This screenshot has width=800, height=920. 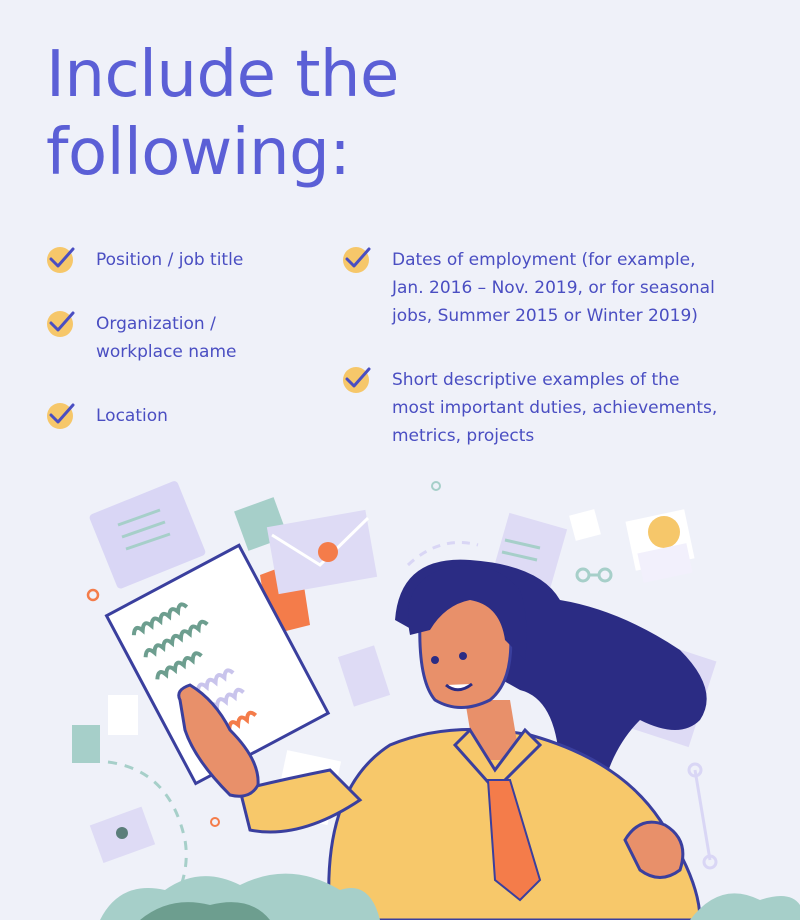 I want to click on checklist-item-text: Position / job title, so click(x=170, y=260).